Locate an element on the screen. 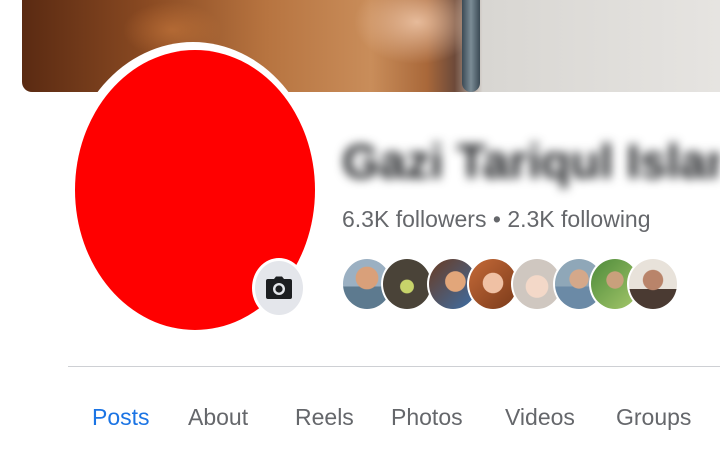 The width and height of the screenshot is (720, 450). update-profile-picture-button is located at coordinates (279, 288).